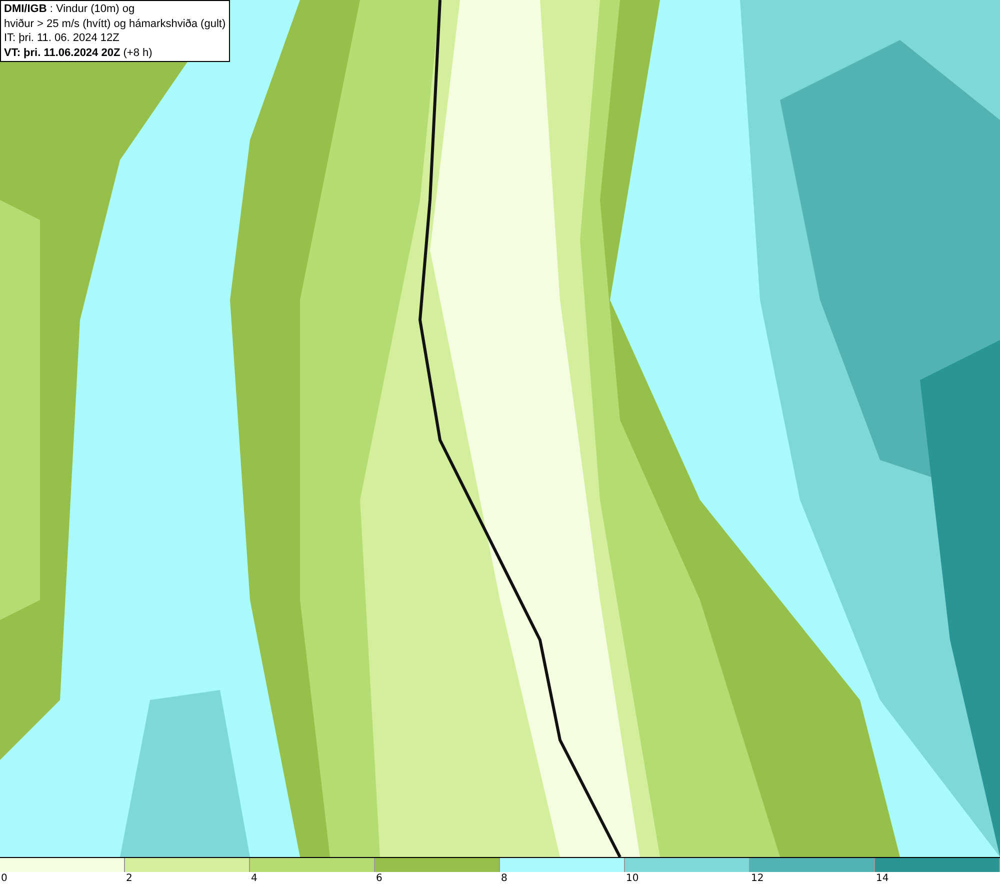 This screenshot has width=1000, height=887. Describe the element at coordinates (70, 9) in the screenshot. I see `info-text: DMI/IGB : Vindur (10m) og` at that location.